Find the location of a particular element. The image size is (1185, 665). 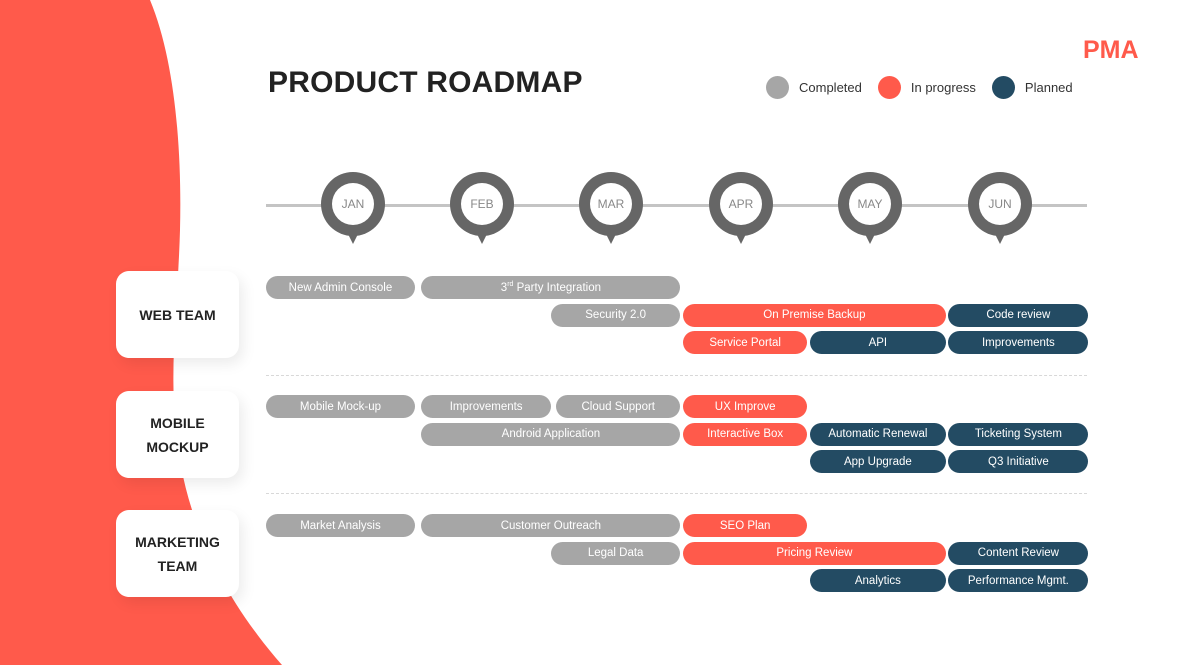

task-completed: Improvements is located at coordinates (486, 406).